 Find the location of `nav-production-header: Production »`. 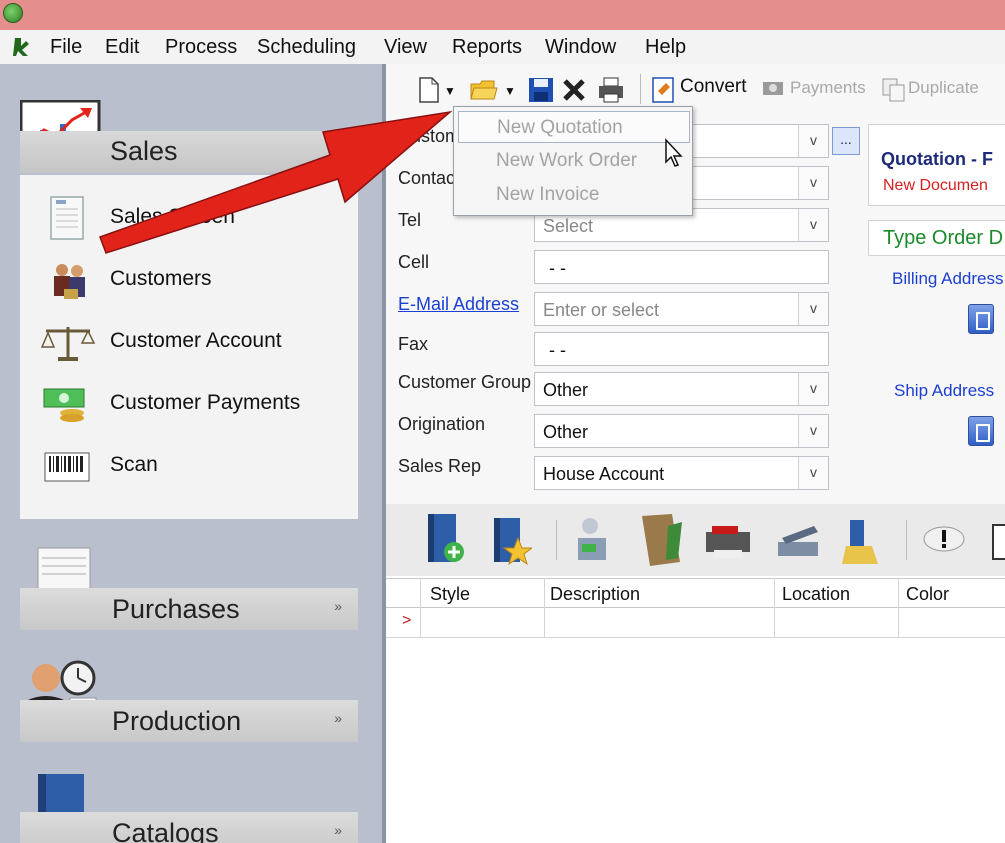

nav-production-header: Production » is located at coordinates (189, 721).